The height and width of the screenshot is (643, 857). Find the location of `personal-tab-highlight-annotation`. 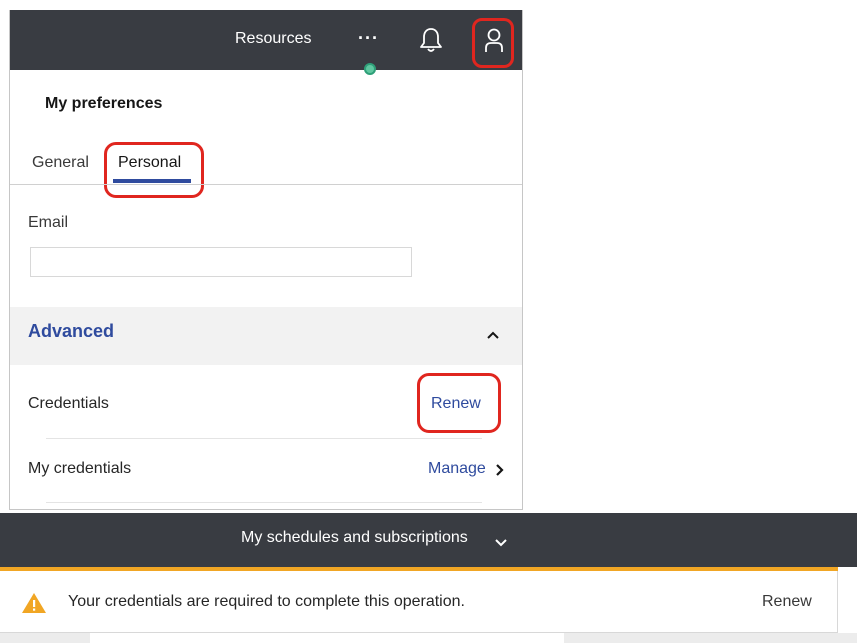

personal-tab-highlight-annotation is located at coordinates (154, 170).